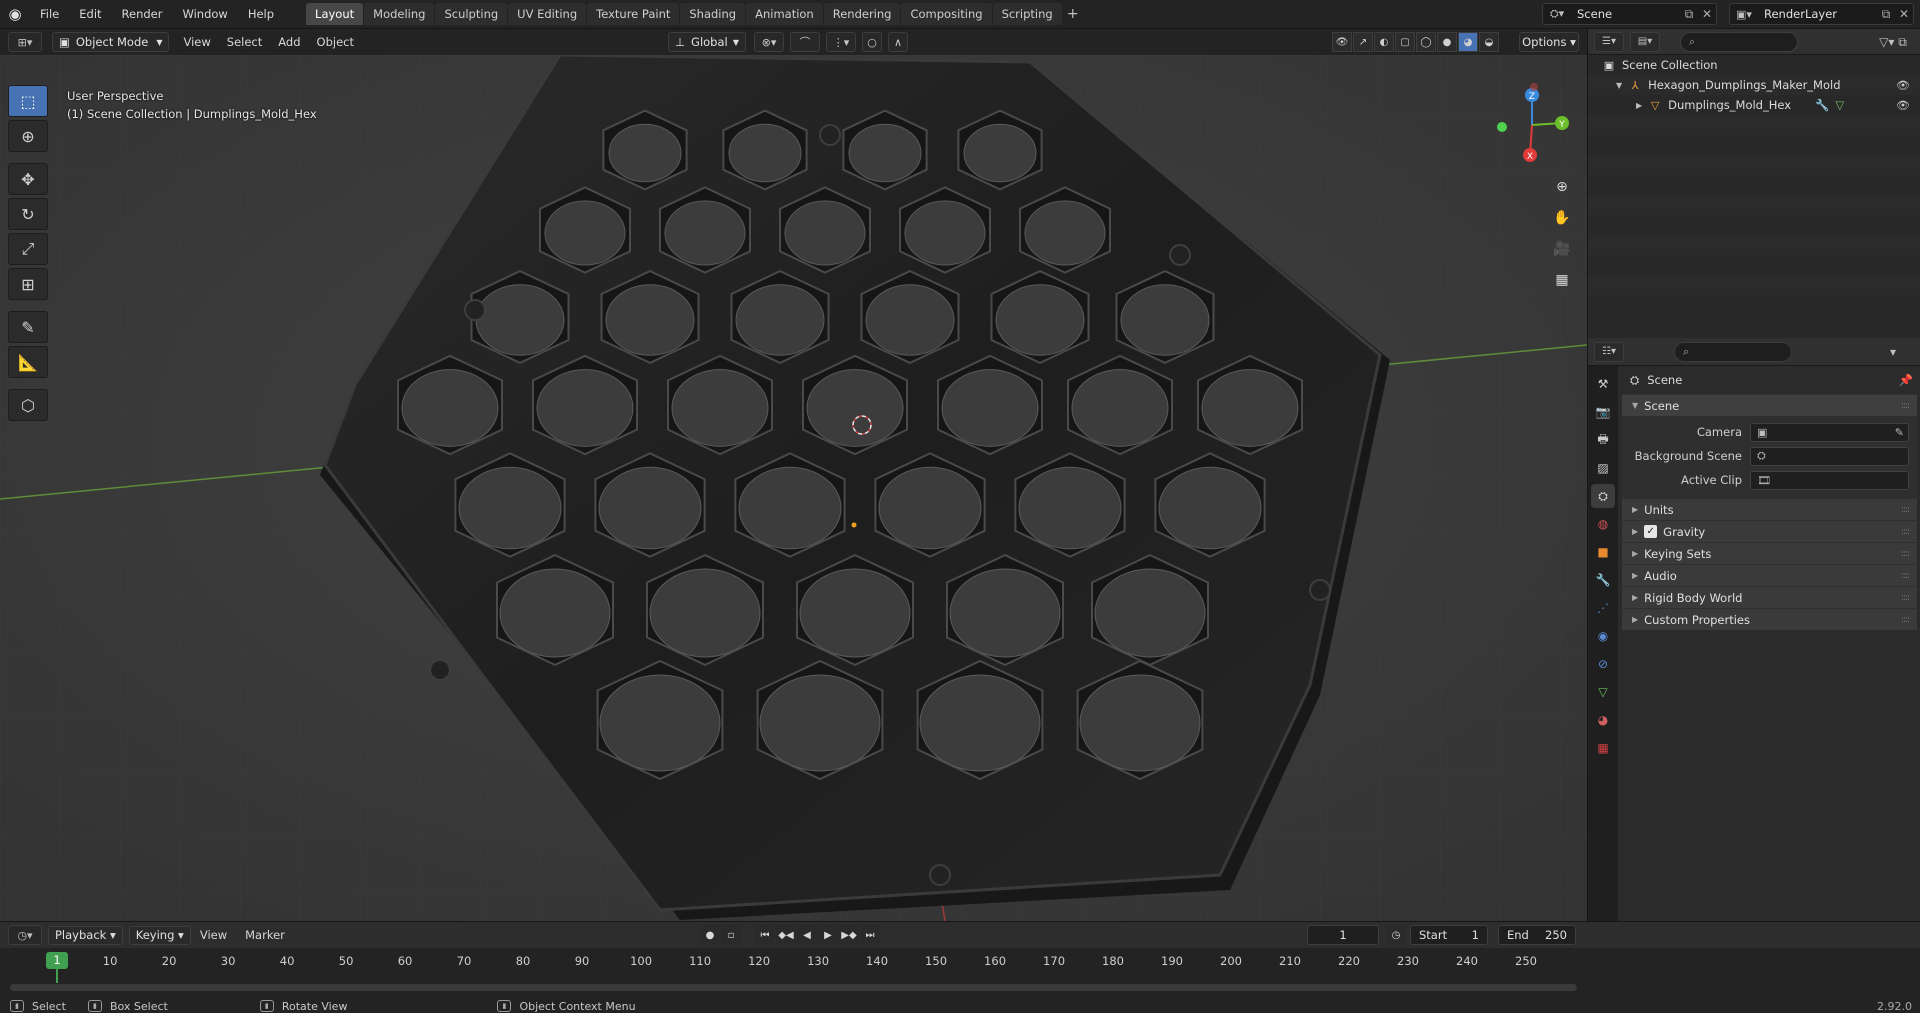  What do you see at coordinates (57, 960) in the screenshot?
I see `current-frame-marker: 1` at bounding box center [57, 960].